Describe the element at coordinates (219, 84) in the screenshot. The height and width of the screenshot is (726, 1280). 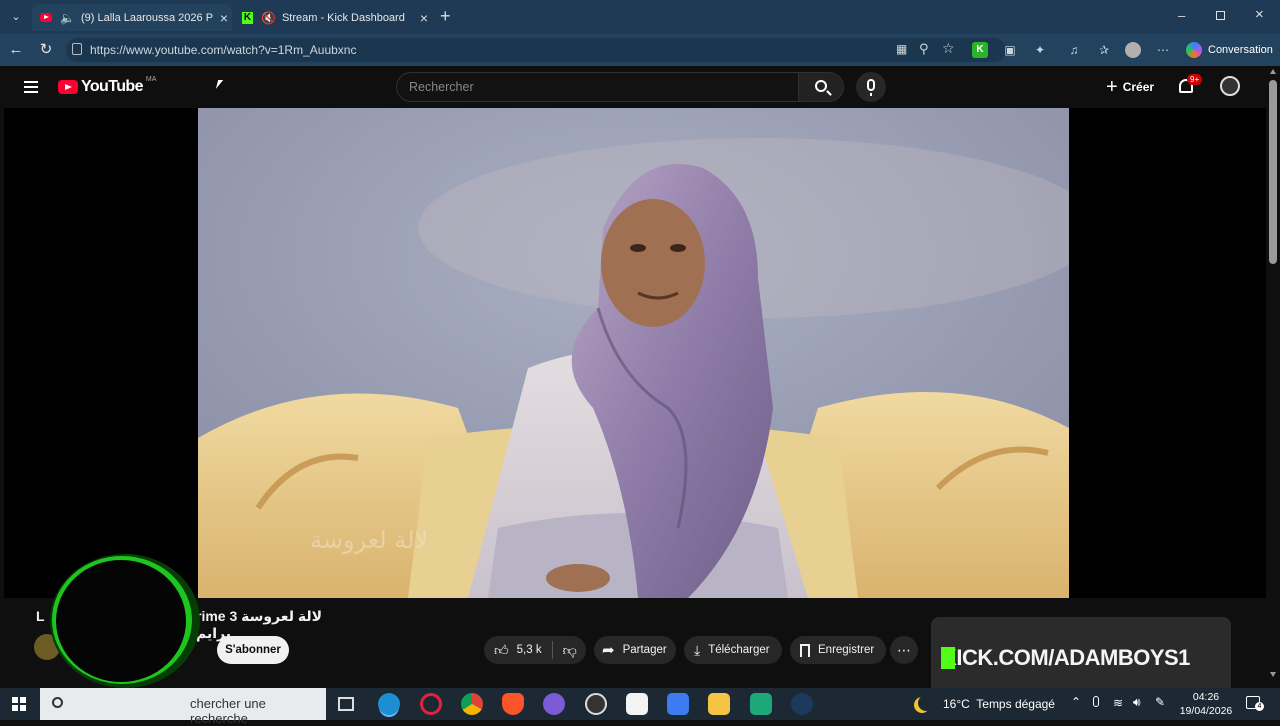
I see `mouse-cursor-icon` at that location.